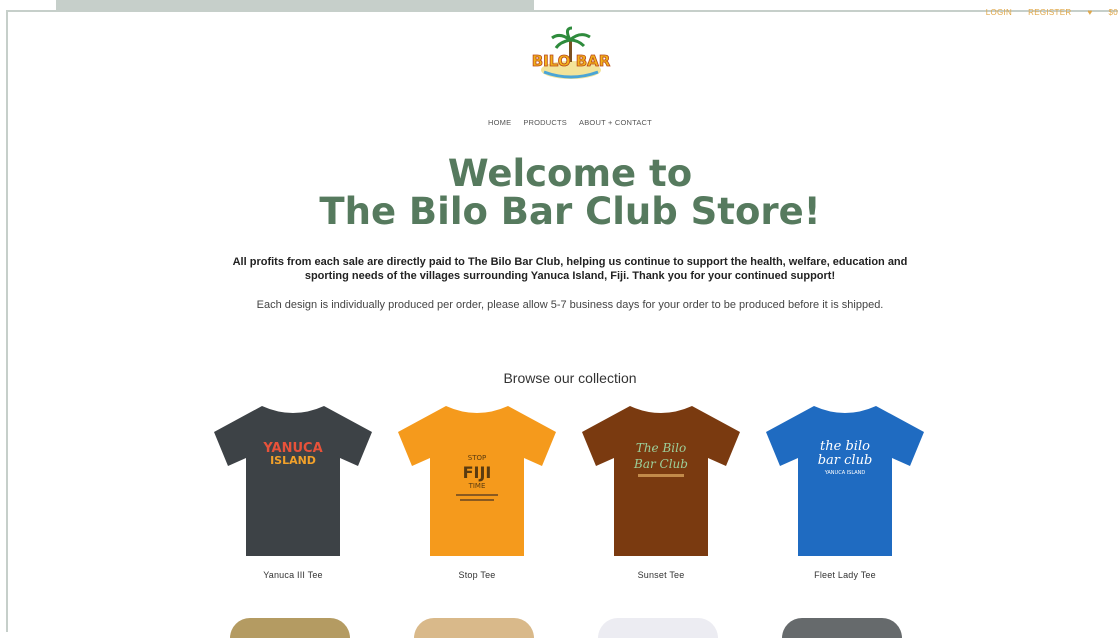 The width and height of the screenshot is (1118, 638). Describe the element at coordinates (477, 458) in the screenshot. I see `tshirt-print: STOP` at that location.